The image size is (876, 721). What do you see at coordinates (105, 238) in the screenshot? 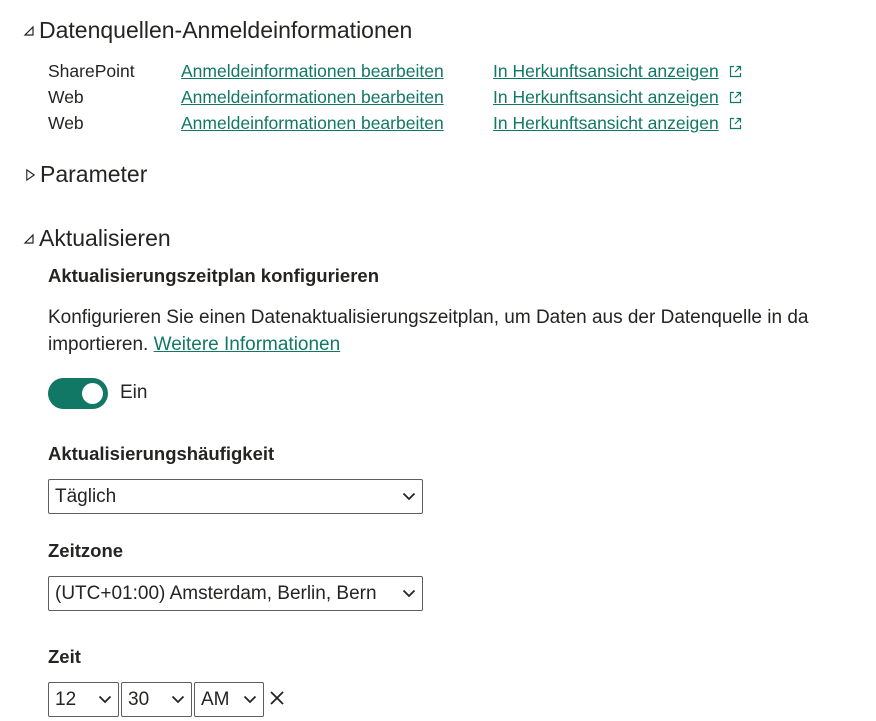
I see `section-refresh-title: Aktualisieren` at bounding box center [105, 238].